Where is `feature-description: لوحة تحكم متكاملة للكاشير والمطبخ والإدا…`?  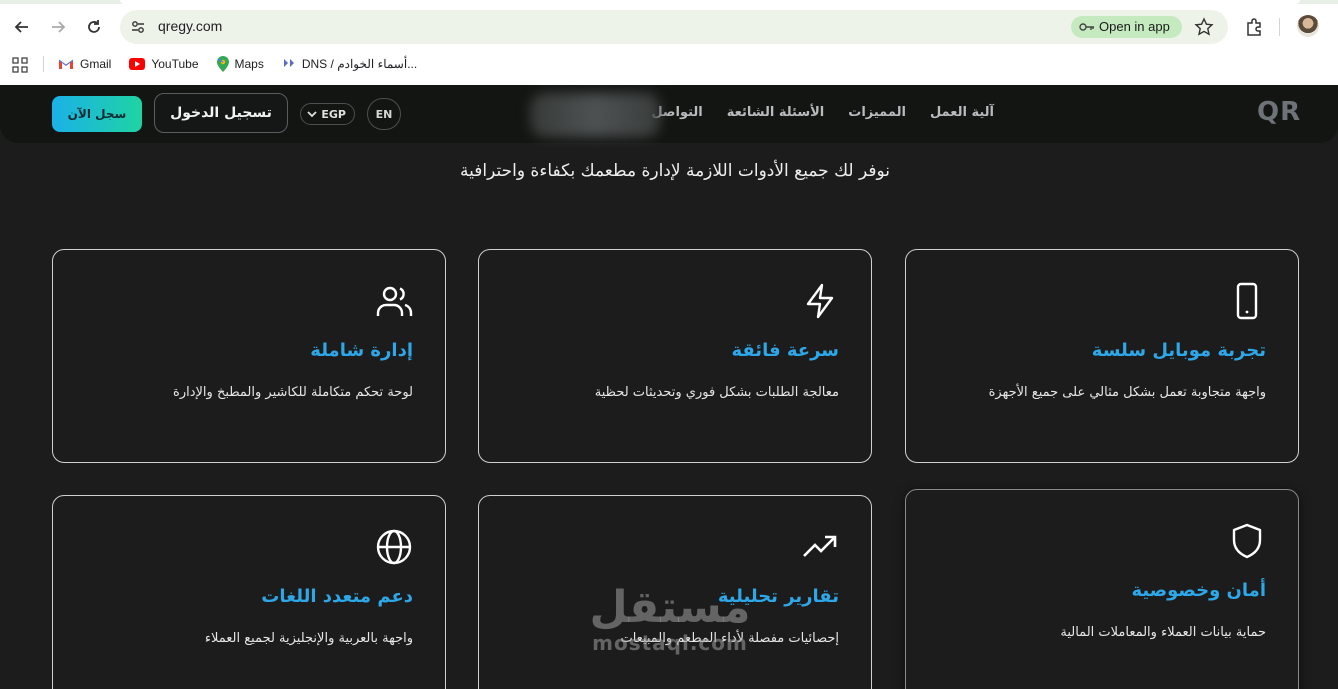 feature-description: لوحة تحكم متكاملة للكاشير والمطبخ والإدا… is located at coordinates (293, 392).